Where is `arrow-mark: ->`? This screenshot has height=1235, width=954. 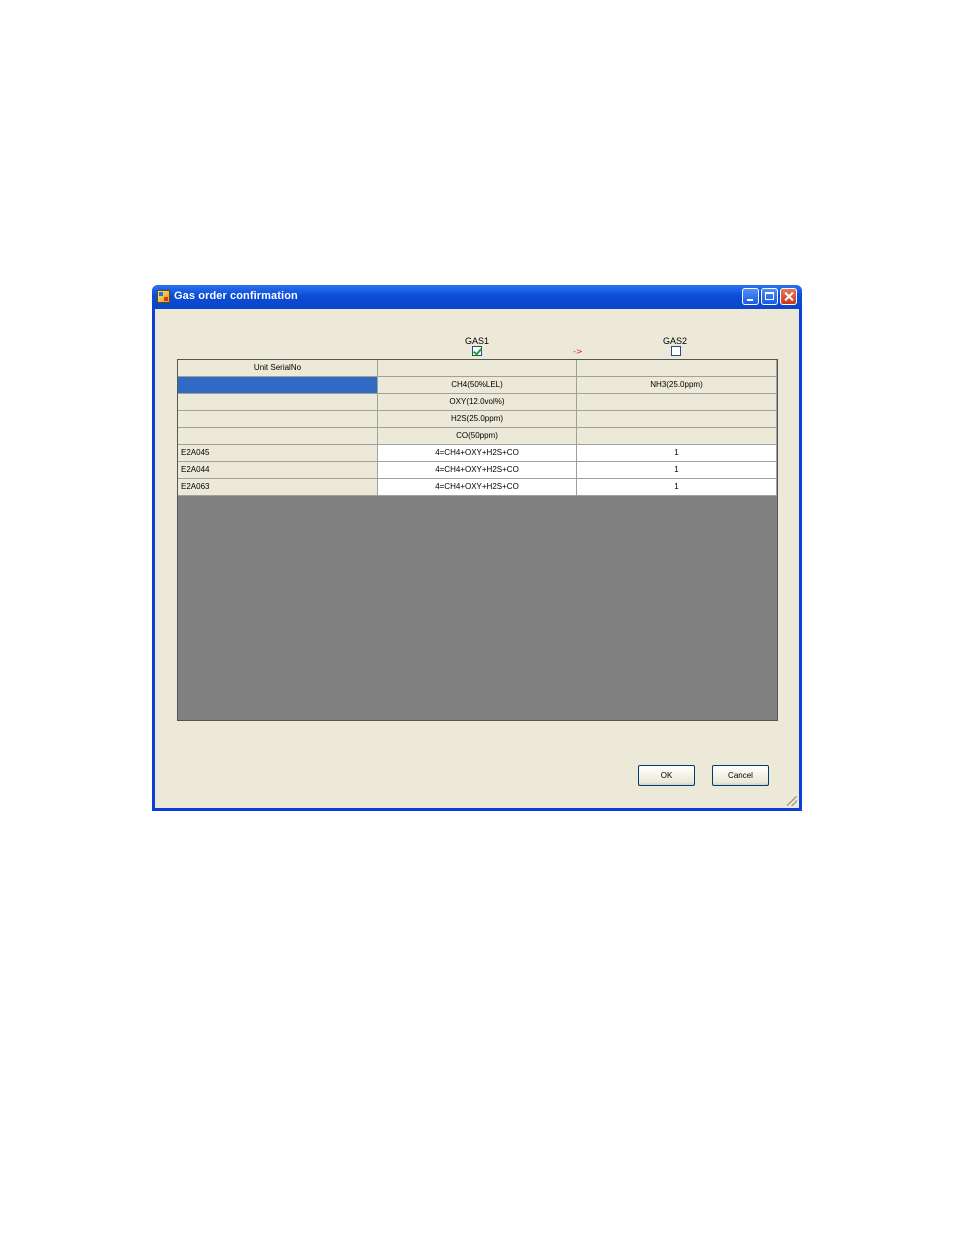 arrow-mark: -> is located at coordinates (578, 351).